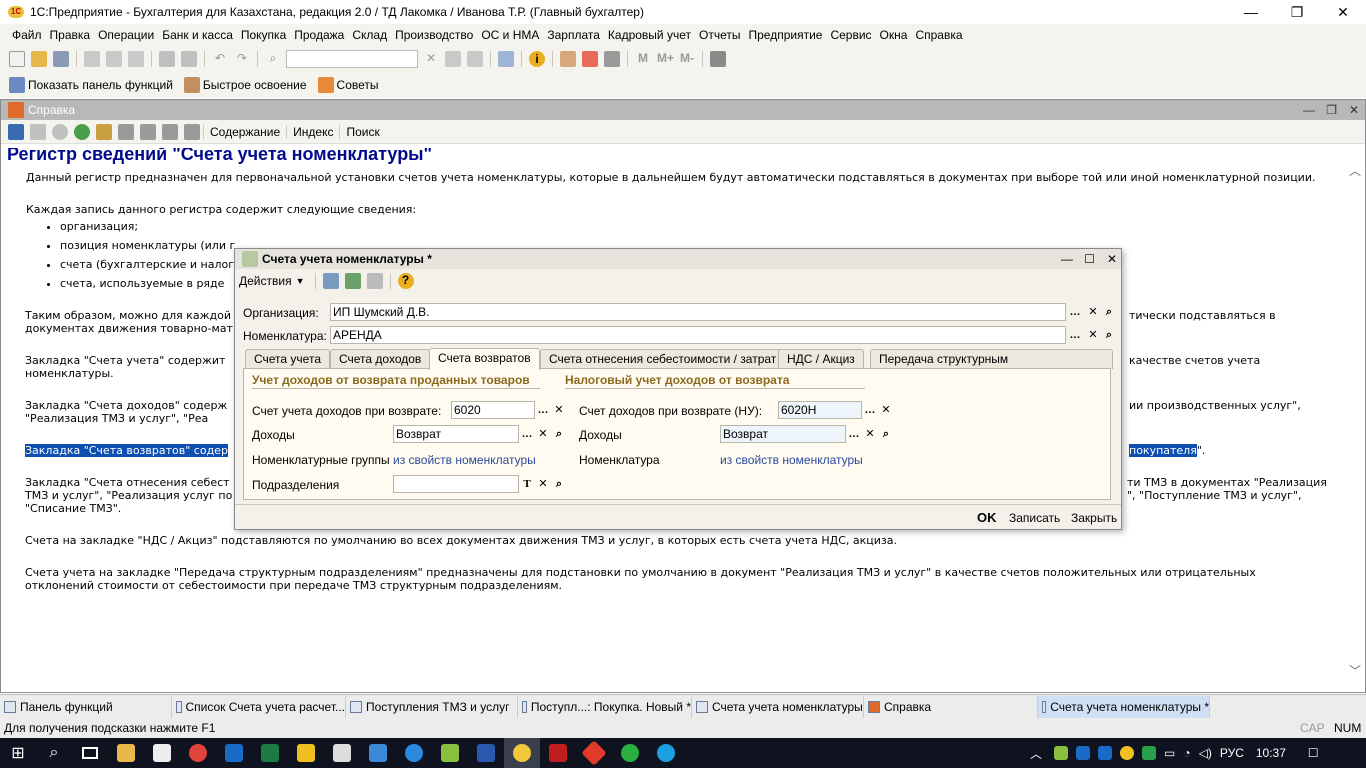 Image resolution: width=1366 pixels, height=768 pixels. What do you see at coordinates (192, 131) in the screenshot?
I see `print-help-icon` at bounding box center [192, 131].